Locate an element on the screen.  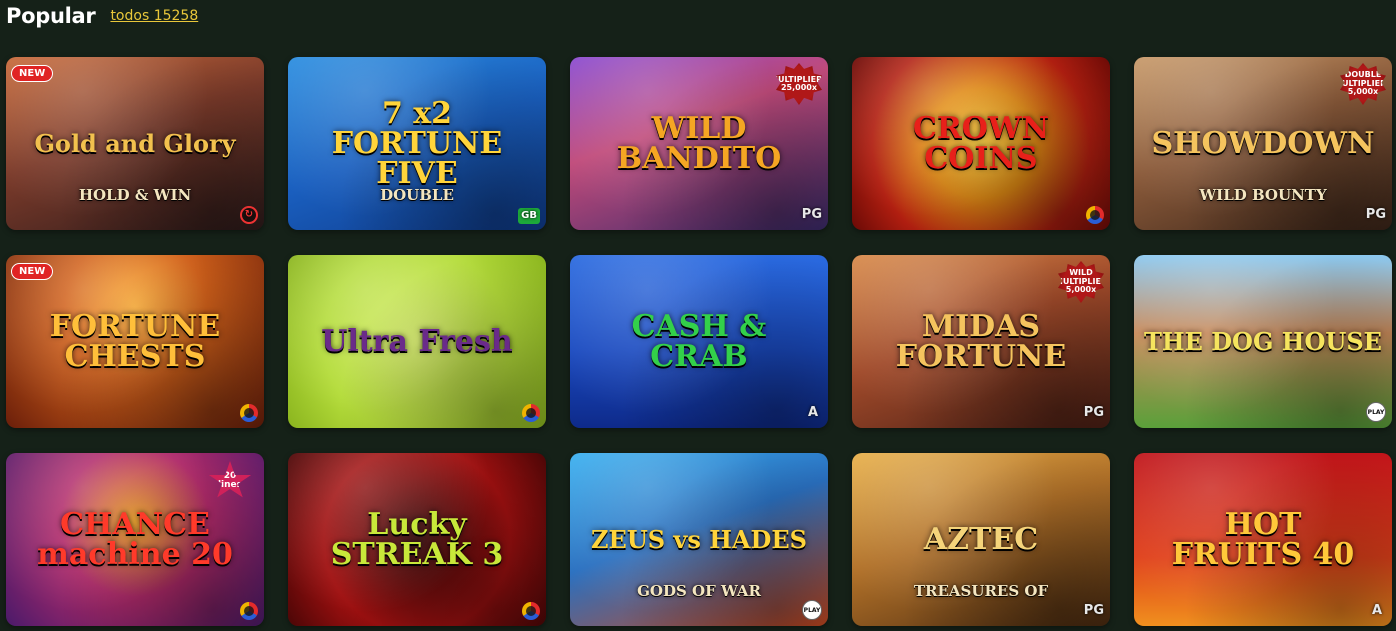
game-title: Lucky STREAK 3 is located at coordinates (417, 539).